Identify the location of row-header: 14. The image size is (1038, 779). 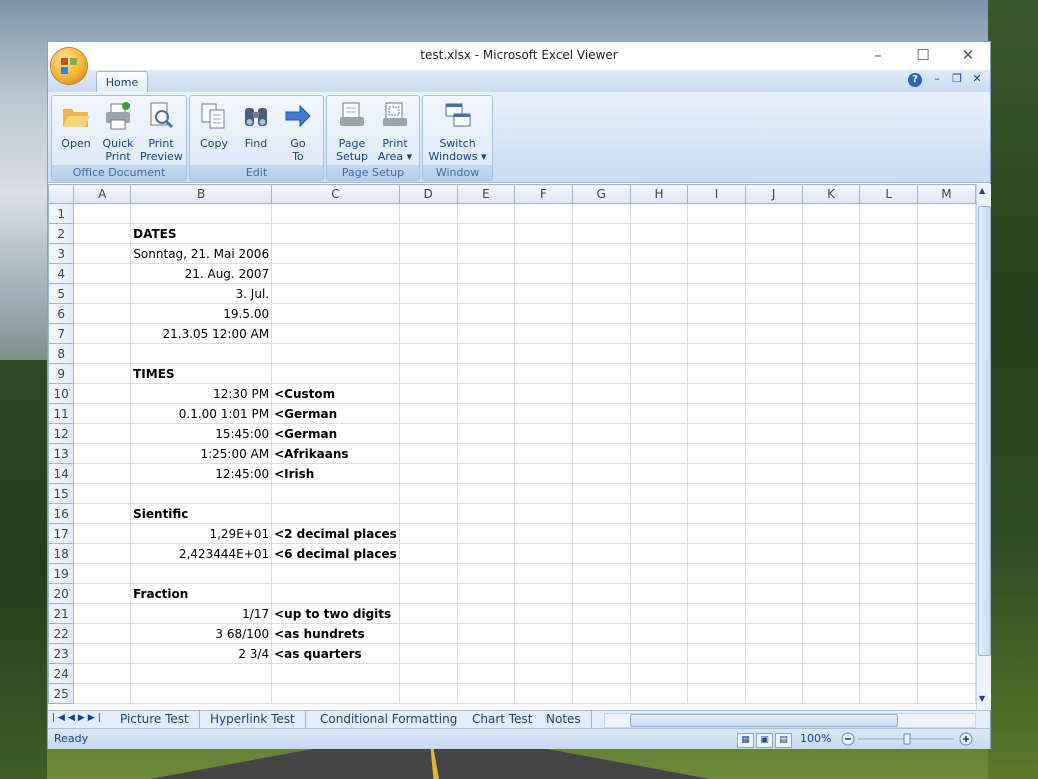
(61, 473).